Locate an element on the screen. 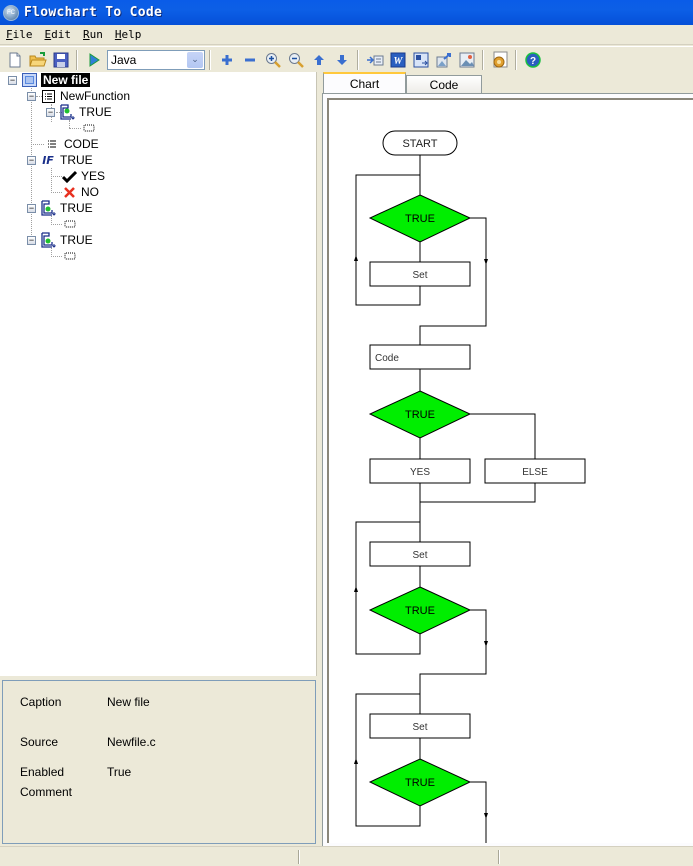 This screenshot has width=693, height=866. tree-node-function: − NewFunction is located at coordinates (78, 96).